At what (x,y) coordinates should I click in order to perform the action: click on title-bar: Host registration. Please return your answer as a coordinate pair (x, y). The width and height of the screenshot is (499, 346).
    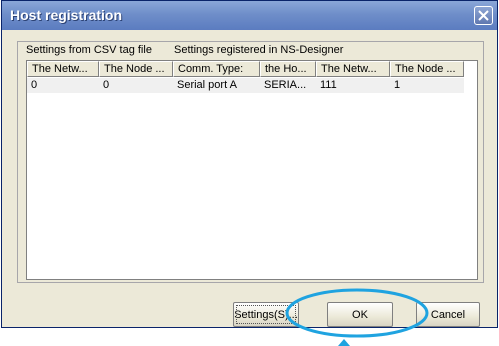
    Looking at the image, I should click on (249, 15).